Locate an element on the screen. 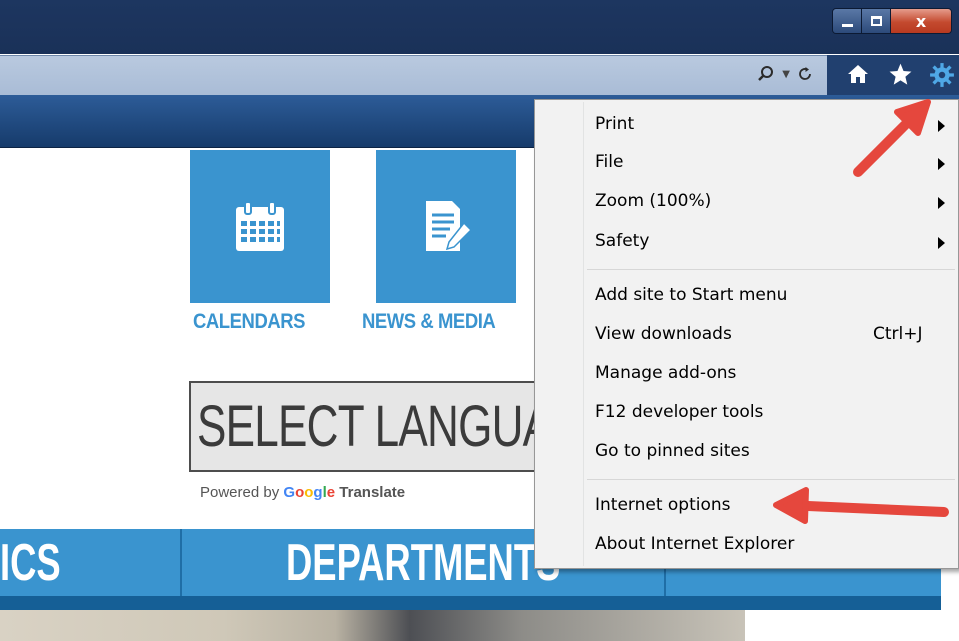 The image size is (959, 641). menu-item-label: Zoom (100%) is located at coordinates (653, 201).